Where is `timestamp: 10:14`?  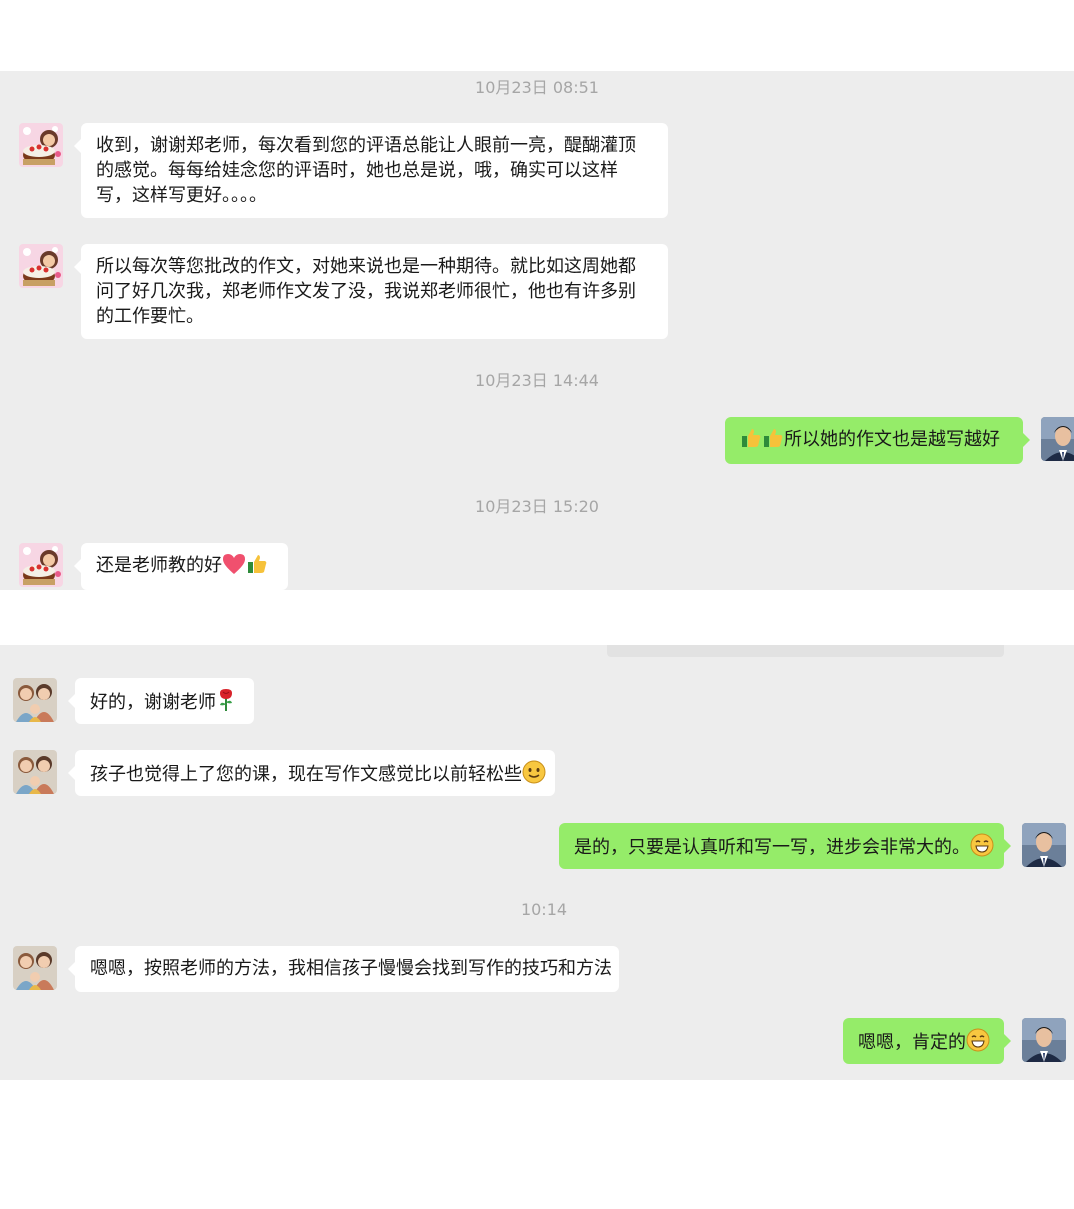 timestamp: 10:14 is located at coordinates (544, 909).